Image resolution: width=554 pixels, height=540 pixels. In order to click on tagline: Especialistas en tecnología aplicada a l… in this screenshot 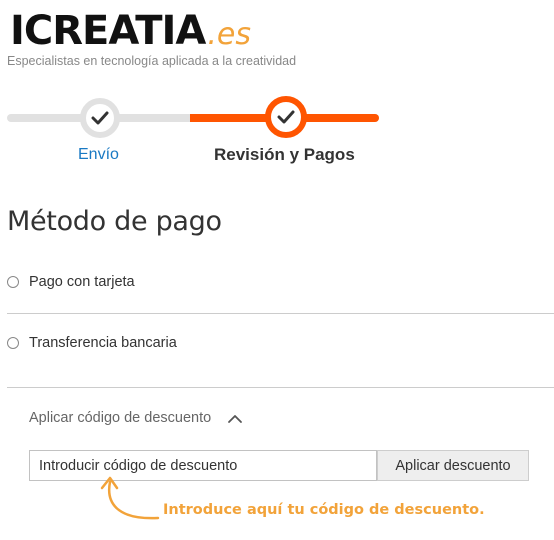, I will do `click(152, 61)`.